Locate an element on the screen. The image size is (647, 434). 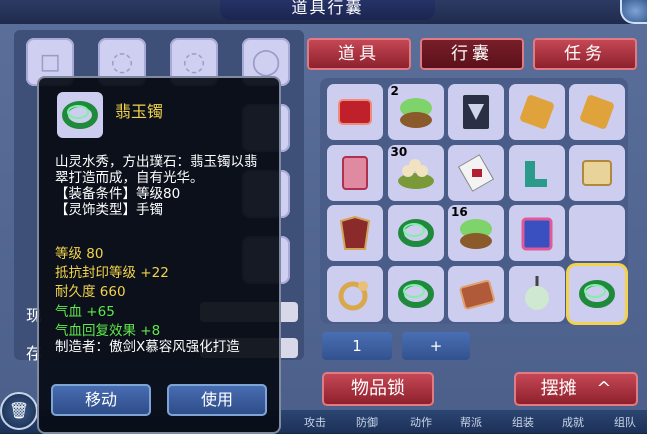
rune-scroll-icon is located at coordinates (477, 294).